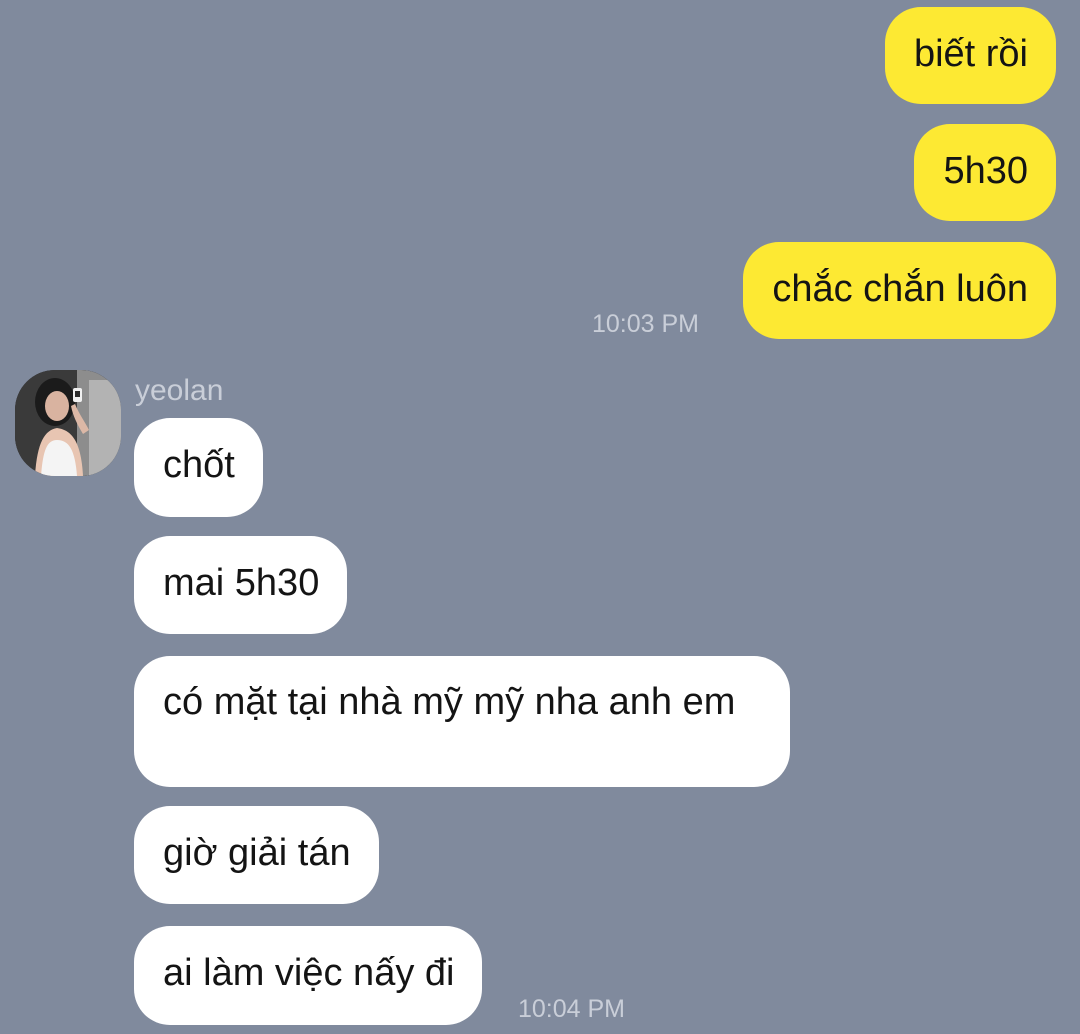  Describe the element at coordinates (179, 390) in the screenshot. I see `sender-name: yeolan` at that location.